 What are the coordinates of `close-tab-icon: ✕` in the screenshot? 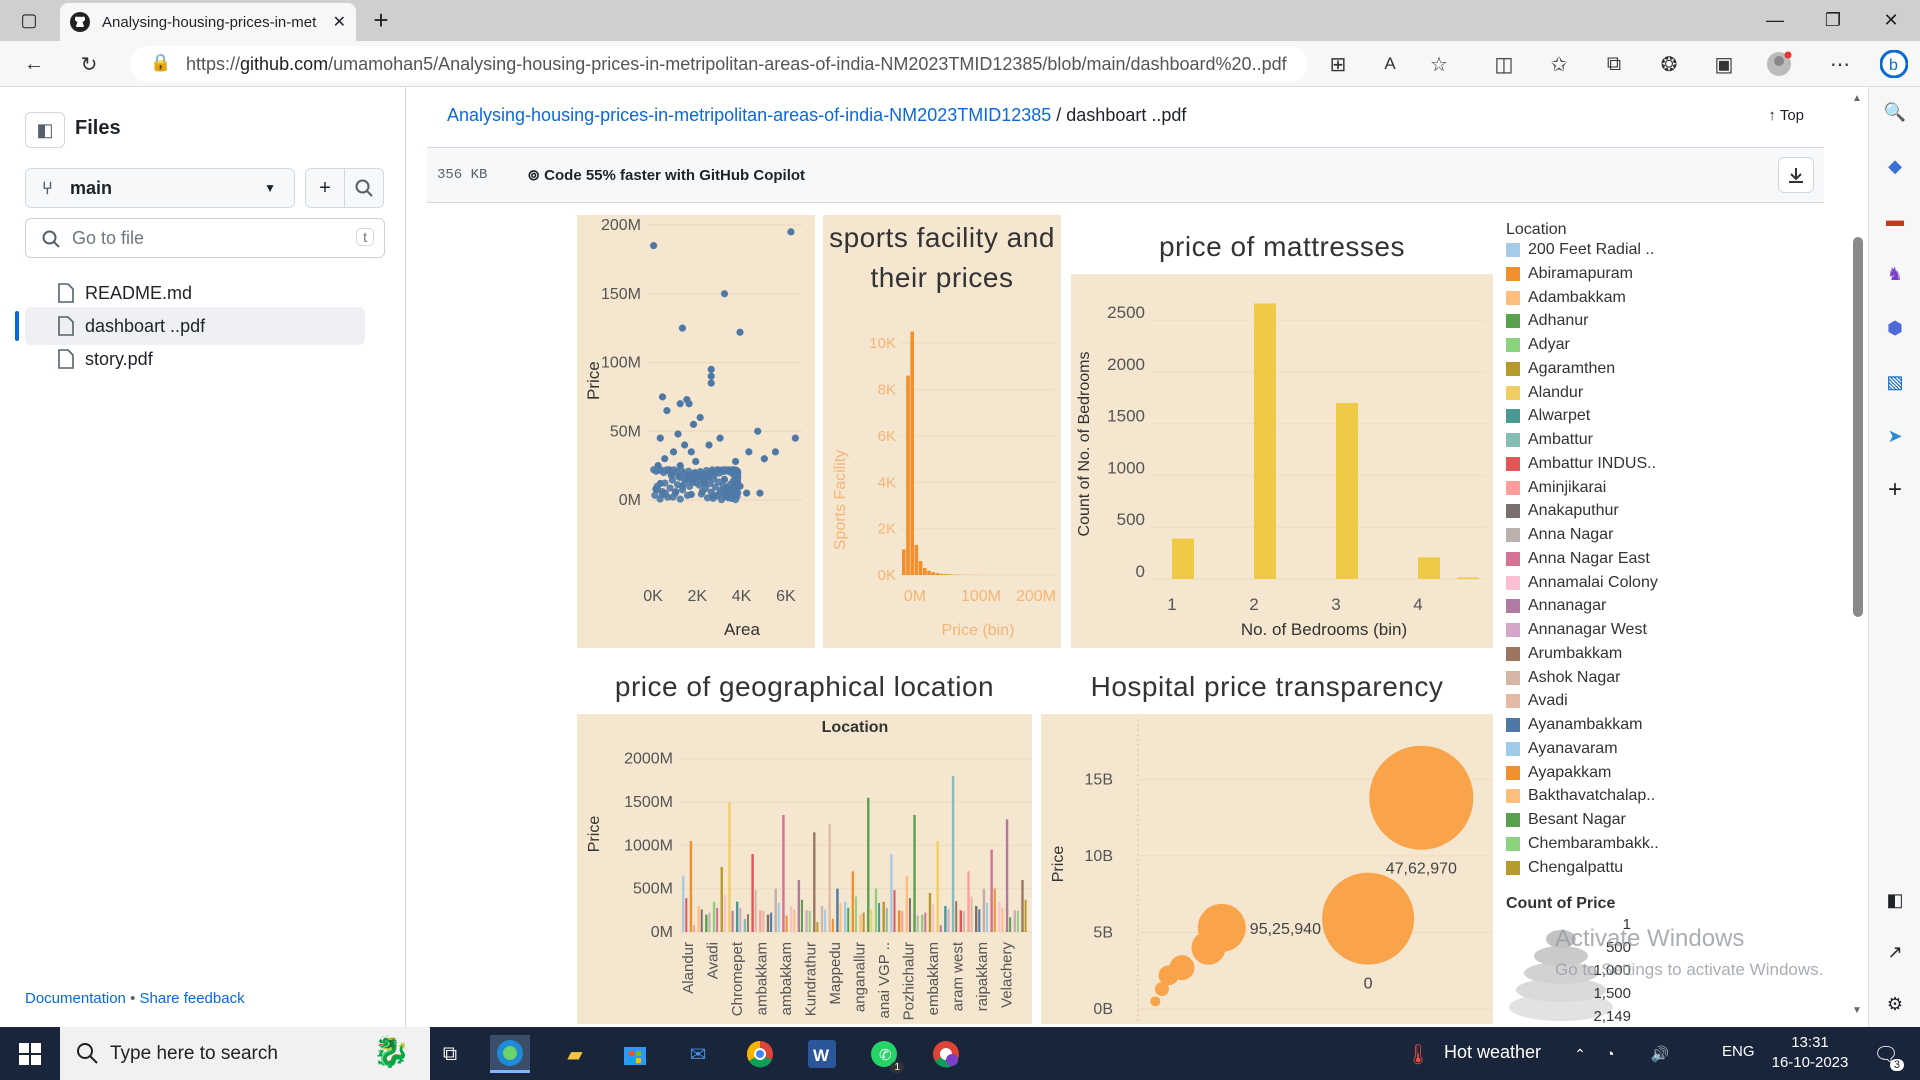 It's located at (339, 22).